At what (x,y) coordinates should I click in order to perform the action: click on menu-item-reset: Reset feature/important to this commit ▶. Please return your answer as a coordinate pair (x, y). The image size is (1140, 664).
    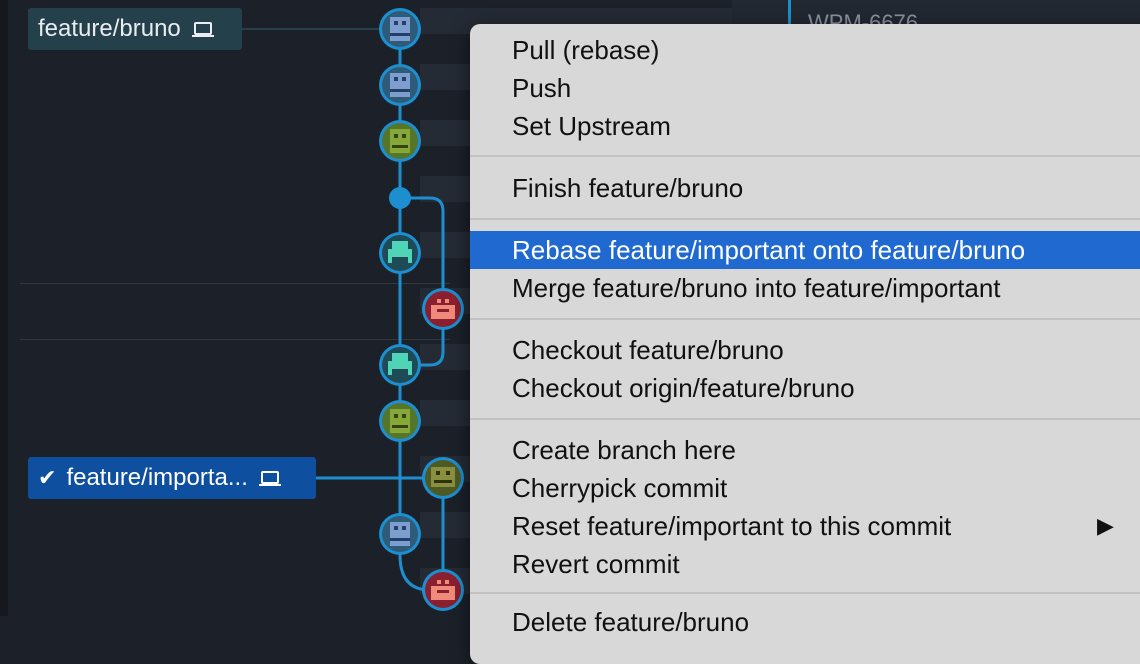
    Looking at the image, I should click on (805, 526).